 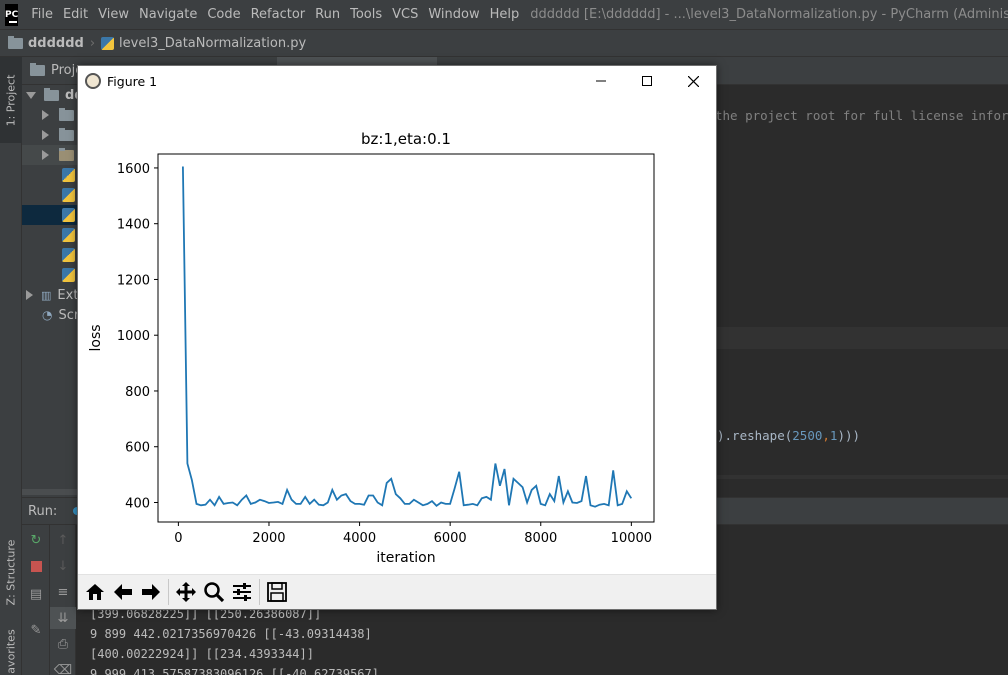 What do you see at coordinates (453, 14) in the screenshot?
I see `menu-window: Window` at bounding box center [453, 14].